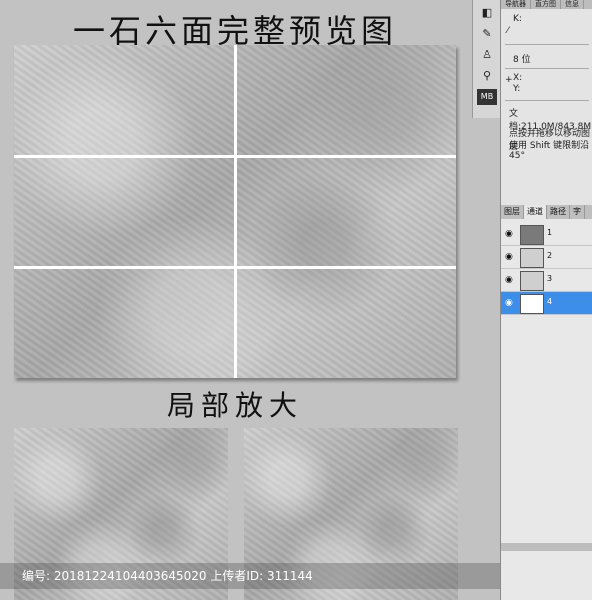  What do you see at coordinates (522, 60) in the screenshot?
I see `bit-depth: 8 位` at bounding box center [522, 60].